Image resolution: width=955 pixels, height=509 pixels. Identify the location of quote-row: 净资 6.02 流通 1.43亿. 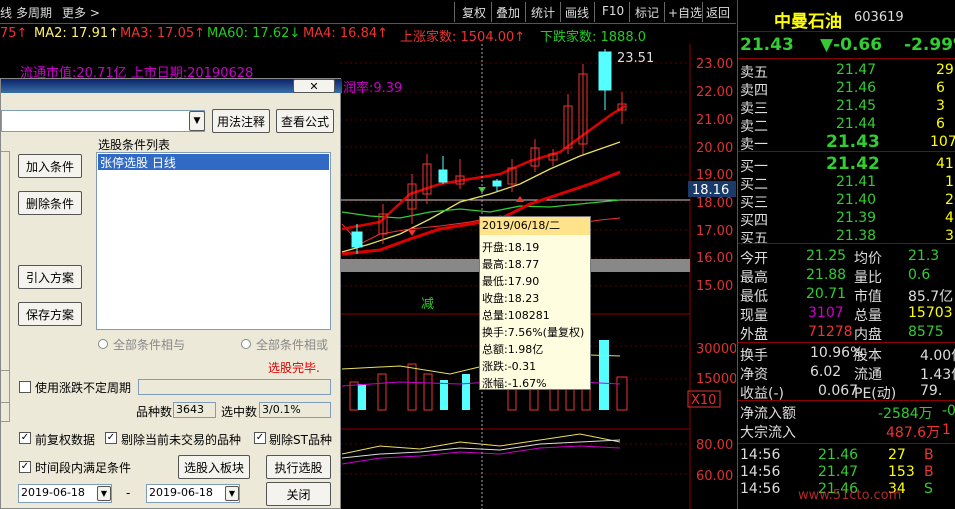
(846, 373).